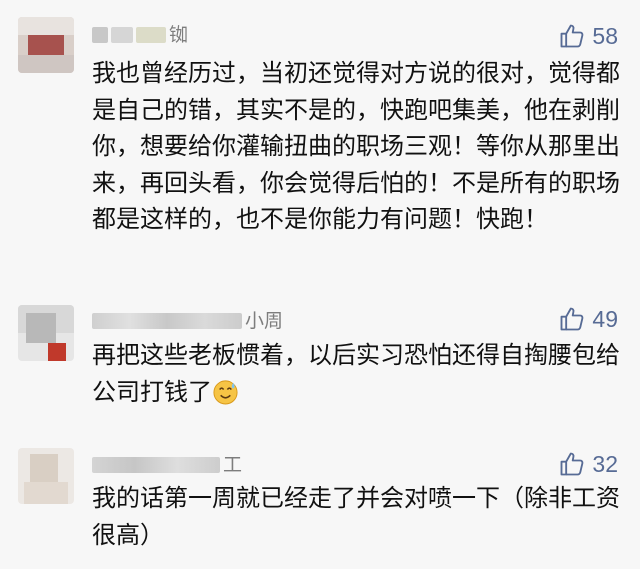 The width and height of the screenshot is (640, 569). Describe the element at coordinates (588, 319) in the screenshot. I see `like-button: 49` at that location.